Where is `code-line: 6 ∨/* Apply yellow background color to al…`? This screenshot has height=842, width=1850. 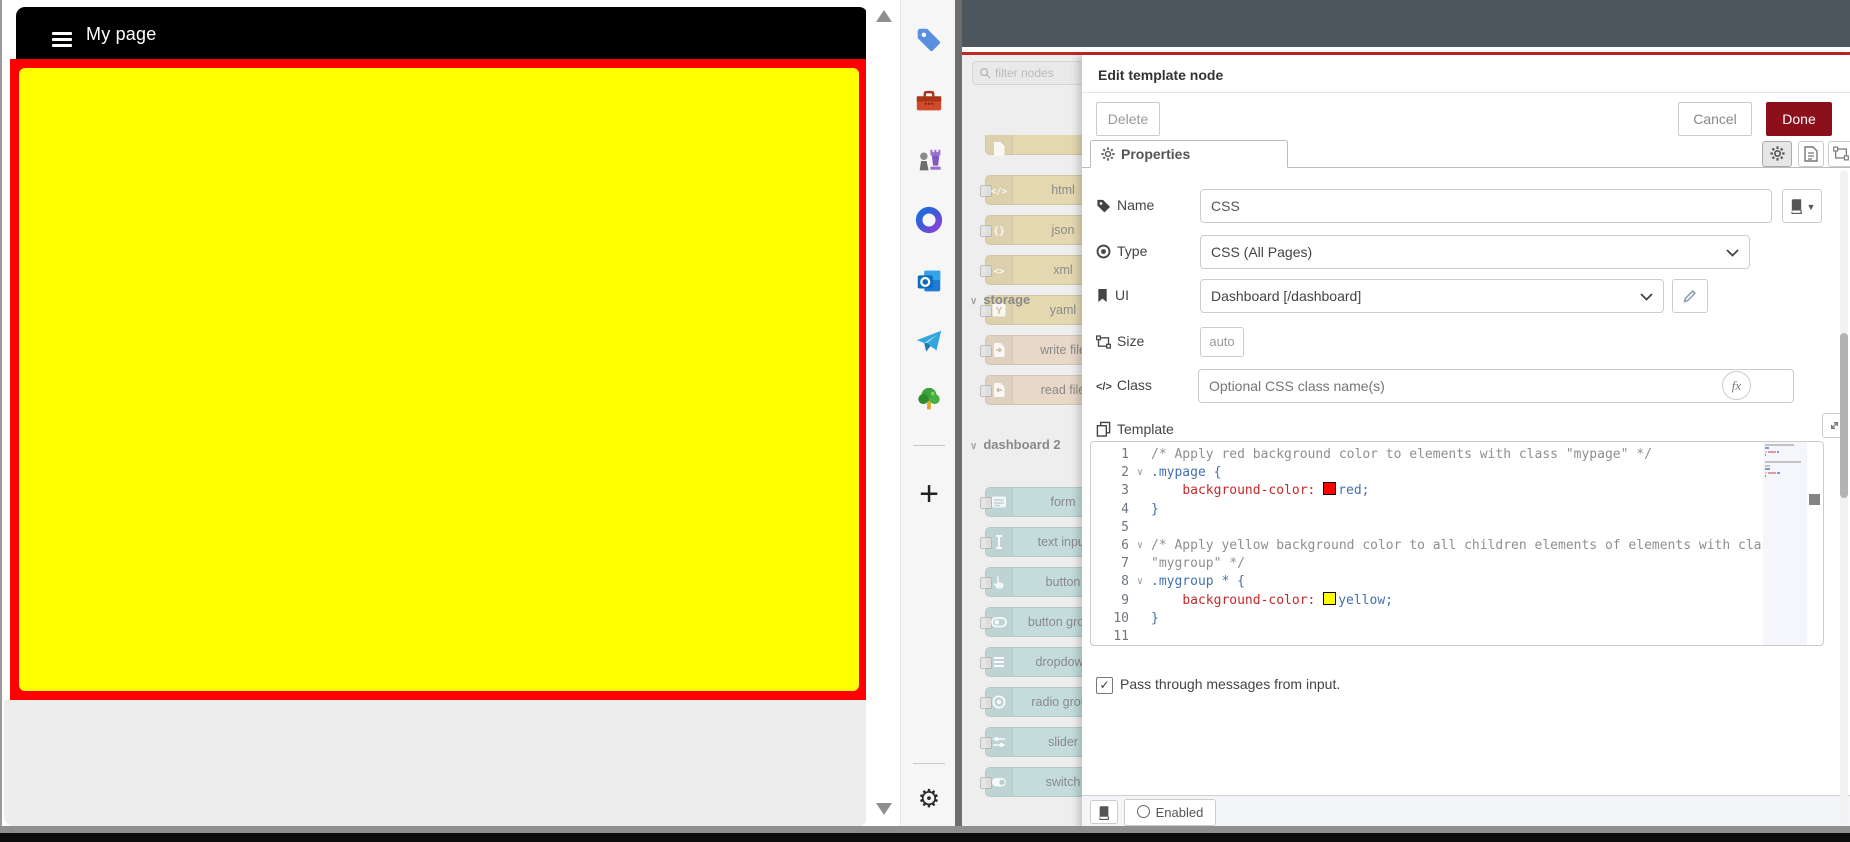 code-line: 6 ∨/* Apply yellow background color to al… is located at coordinates (1429, 546).